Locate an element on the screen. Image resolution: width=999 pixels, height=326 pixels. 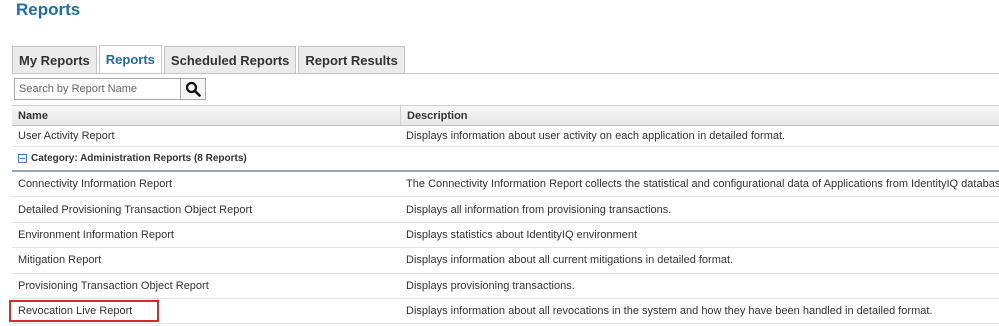
search-icon is located at coordinates (193, 89).